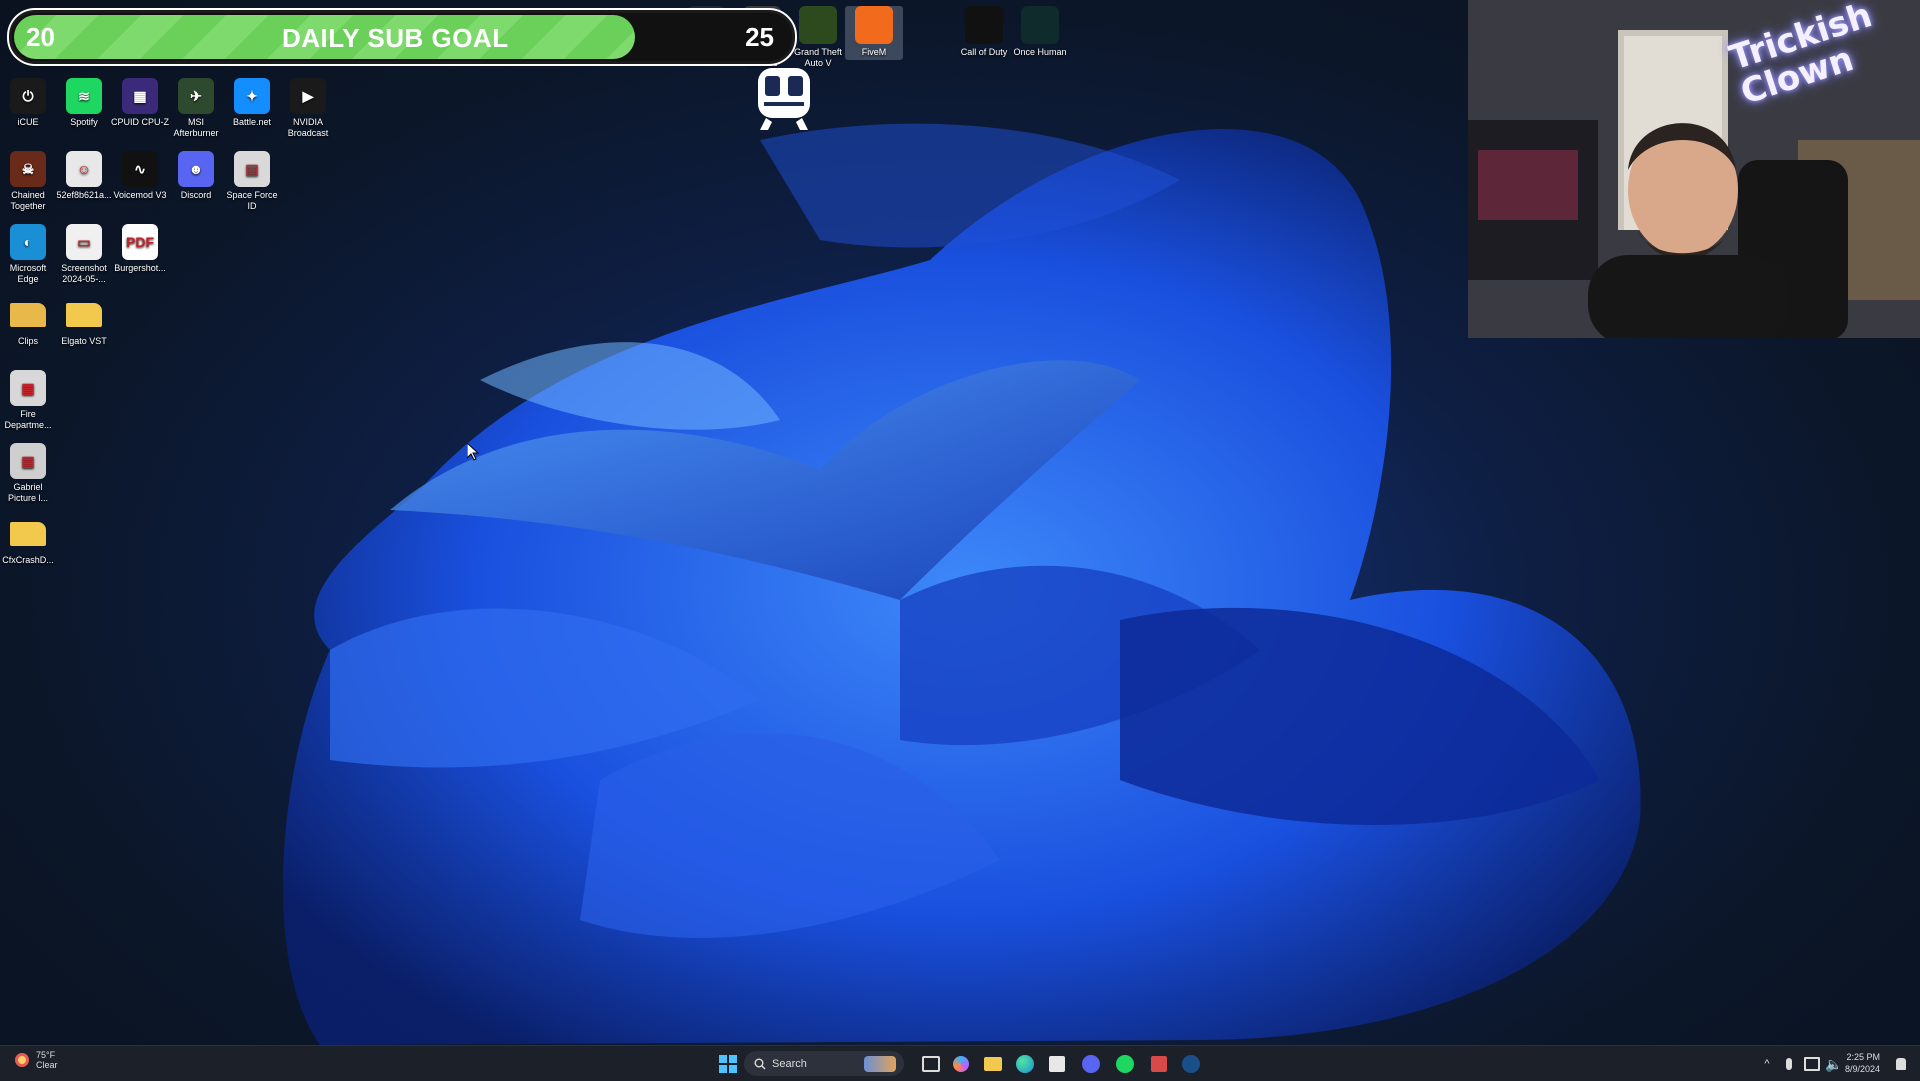  I want to click on tray-overflow-button: ^, so click(1767, 1064).